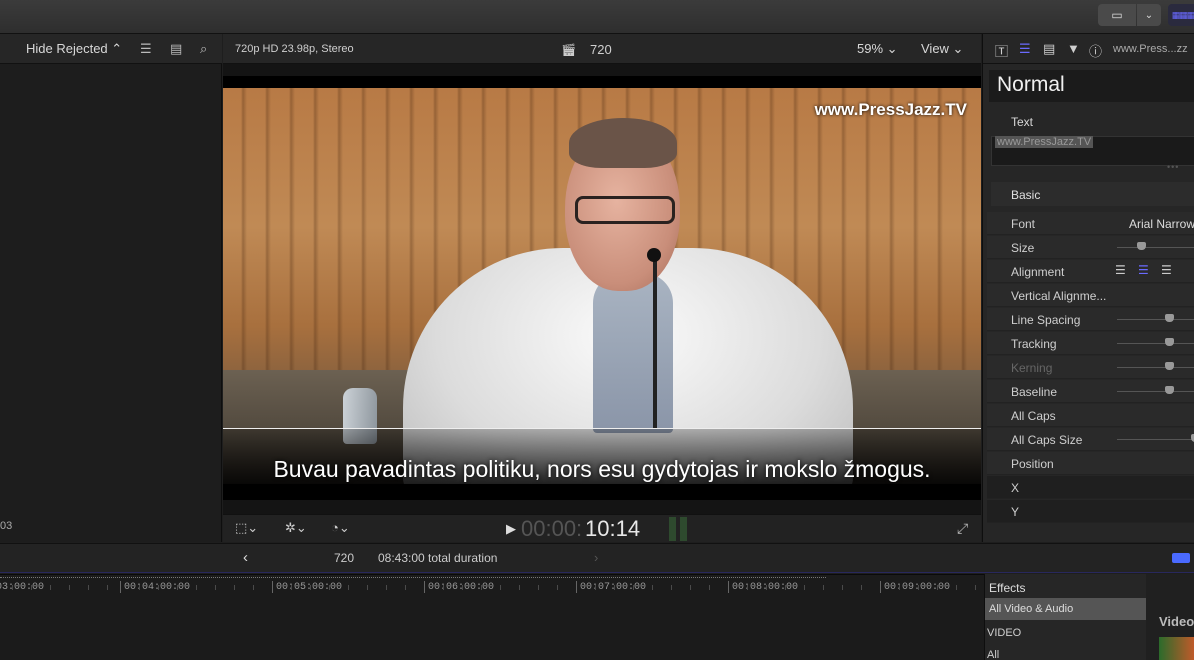 Image resolution: width=1194 pixels, height=660 pixels. I want to click on video-inspector-icon: ▤, so click(1049, 49).